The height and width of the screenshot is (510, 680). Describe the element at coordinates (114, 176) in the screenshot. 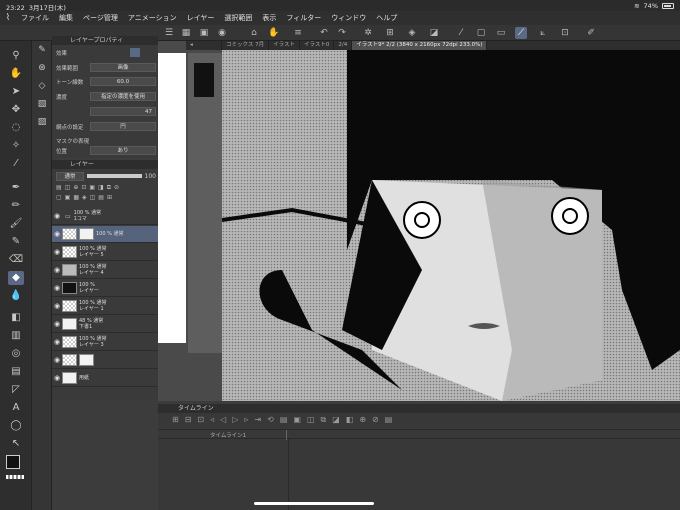

I see `opacity-slider` at that location.